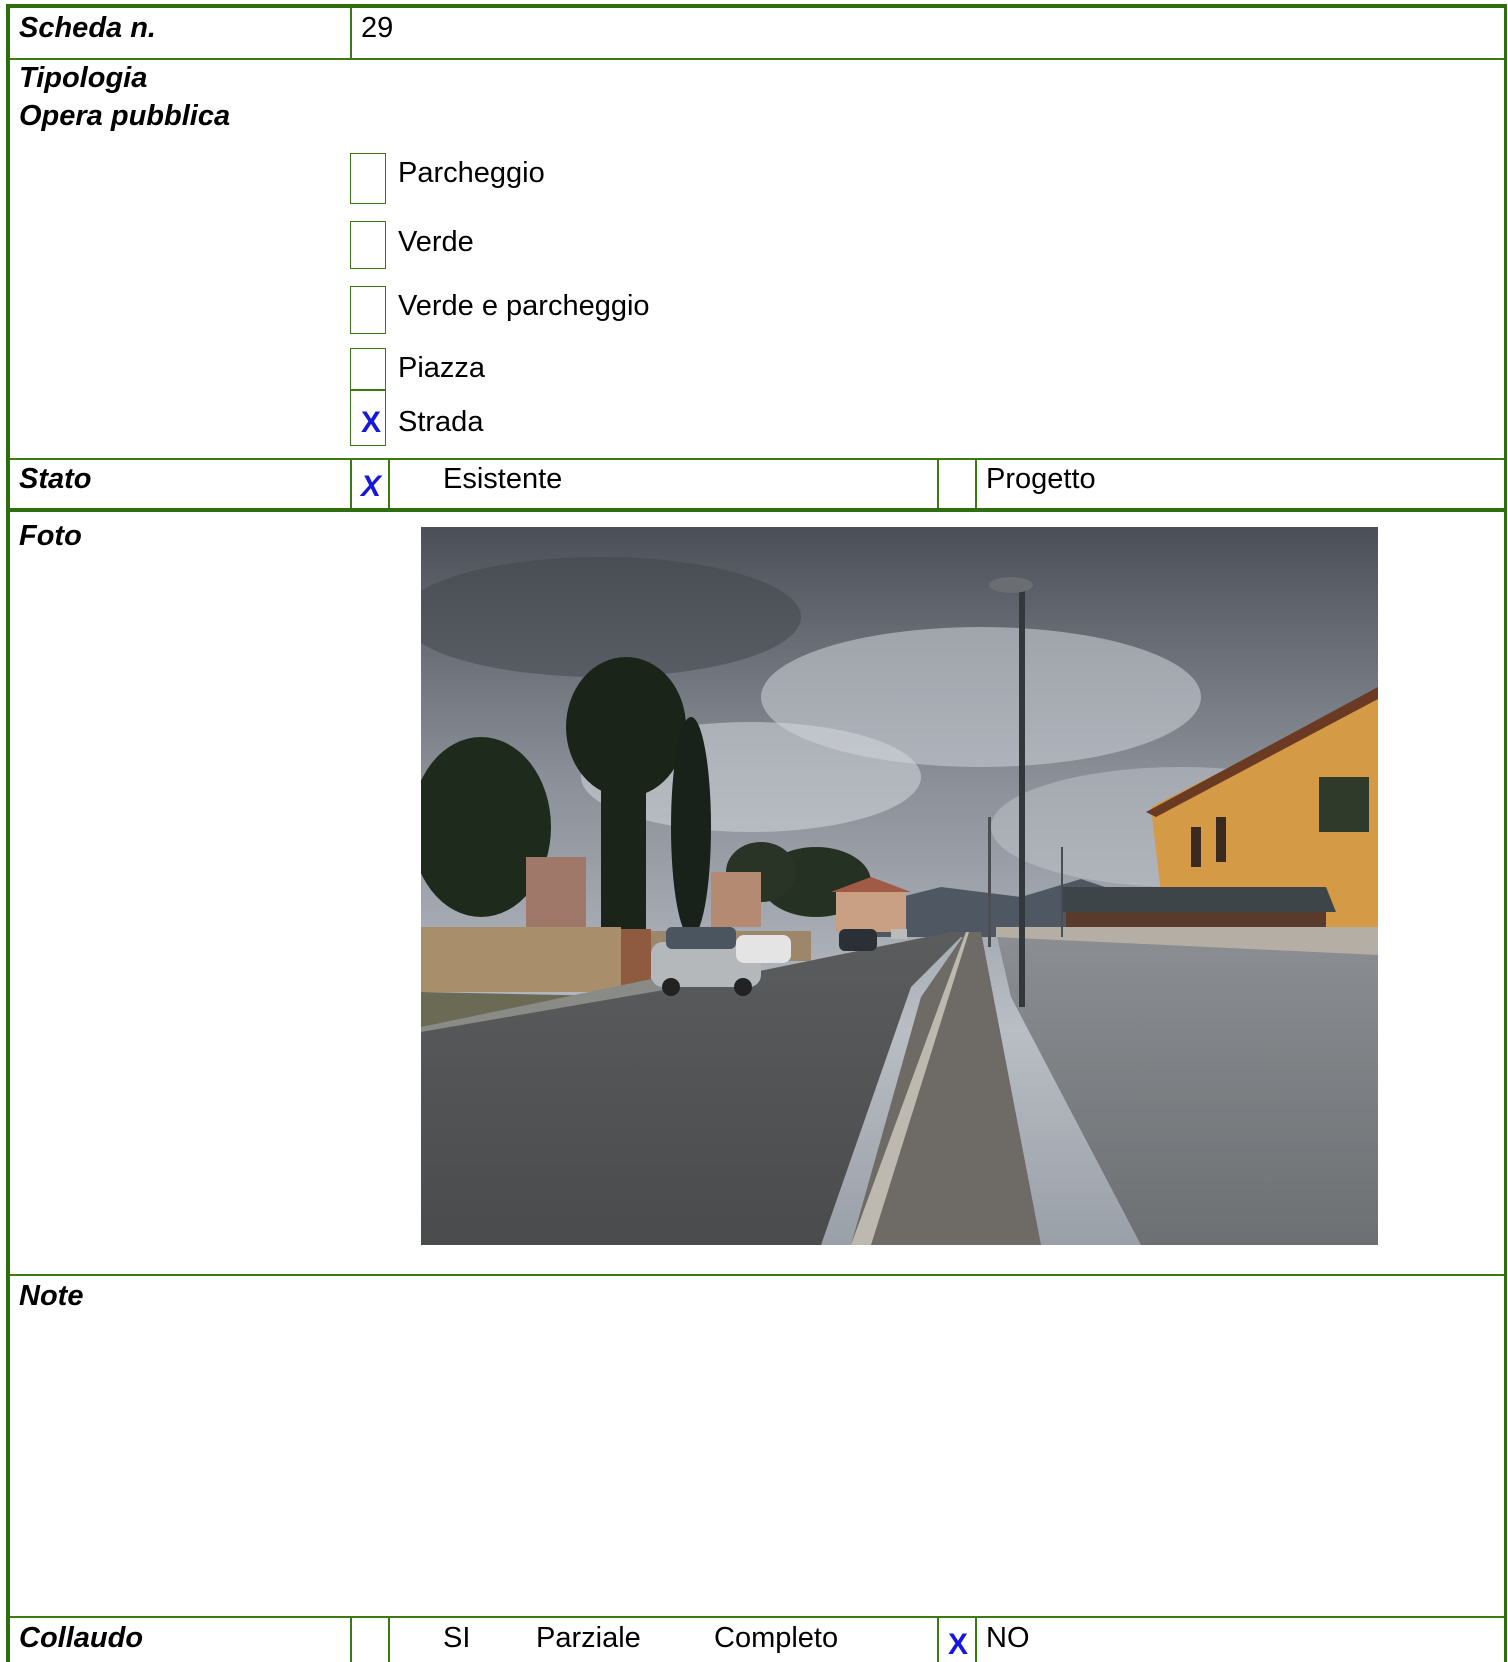  I want to click on parcheggio-label: Parcheggio, so click(471, 173).